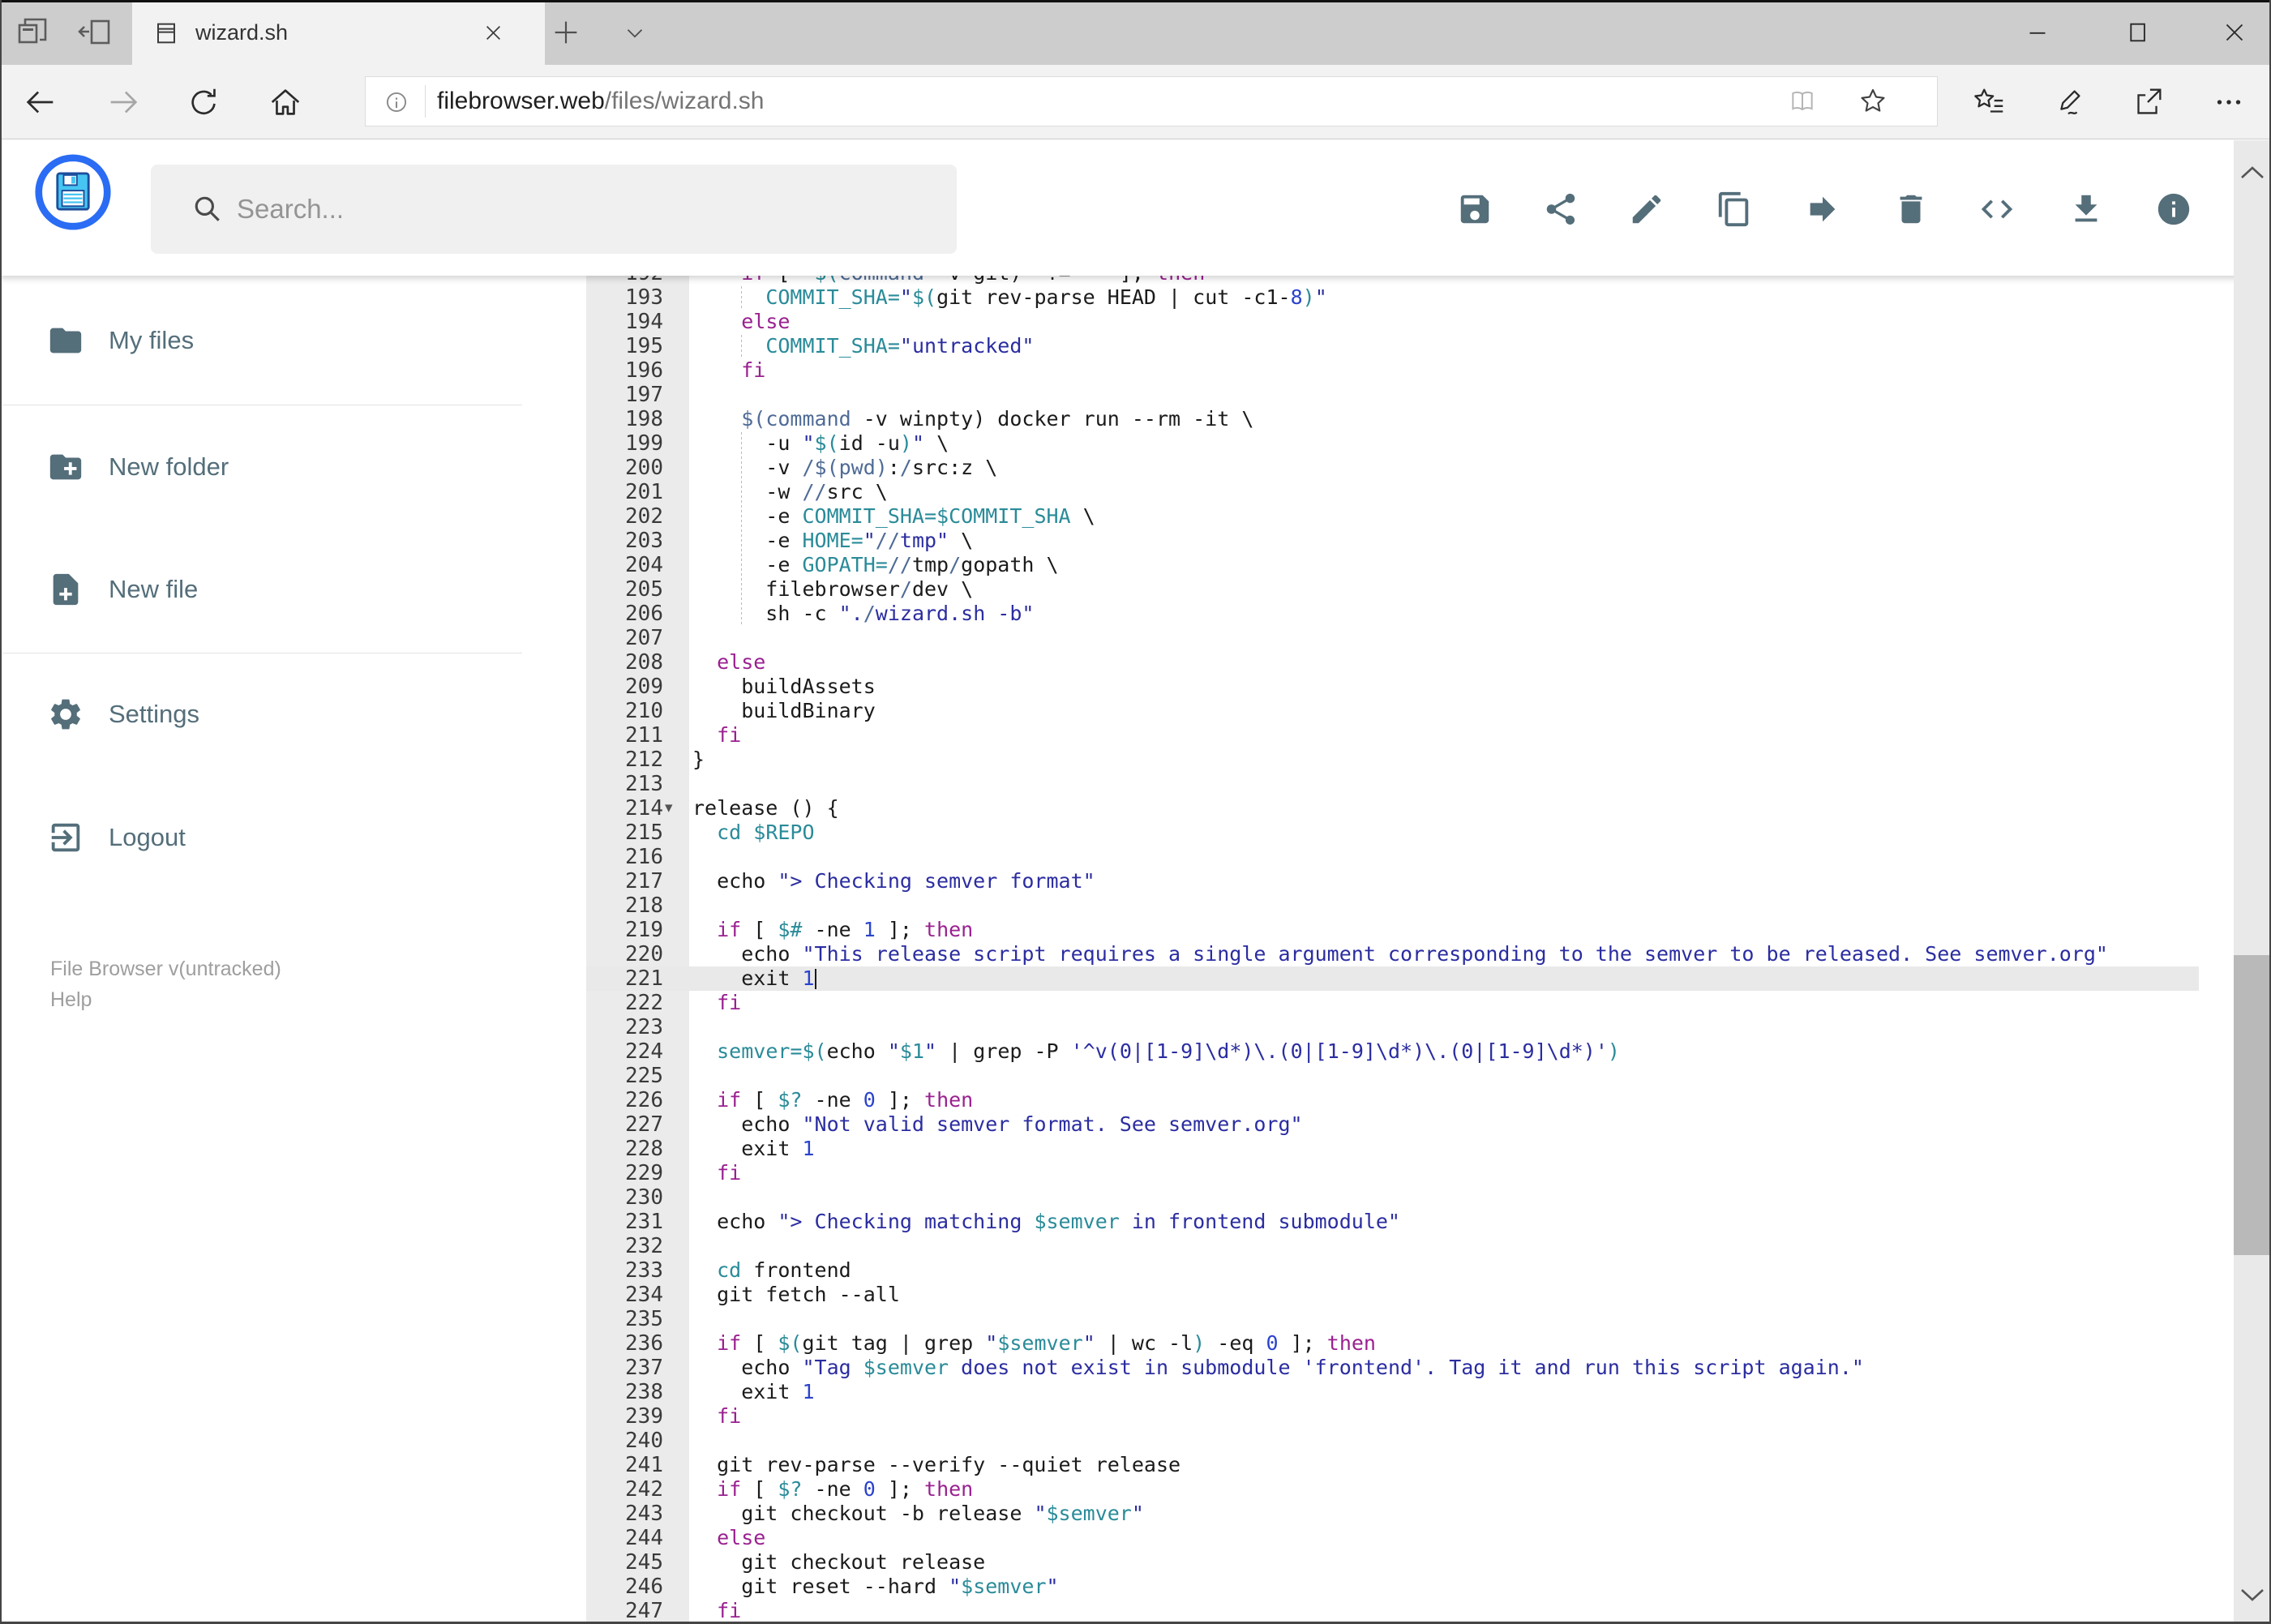  Describe the element at coordinates (624, 280) in the screenshot. I see `line-number: 192` at that location.